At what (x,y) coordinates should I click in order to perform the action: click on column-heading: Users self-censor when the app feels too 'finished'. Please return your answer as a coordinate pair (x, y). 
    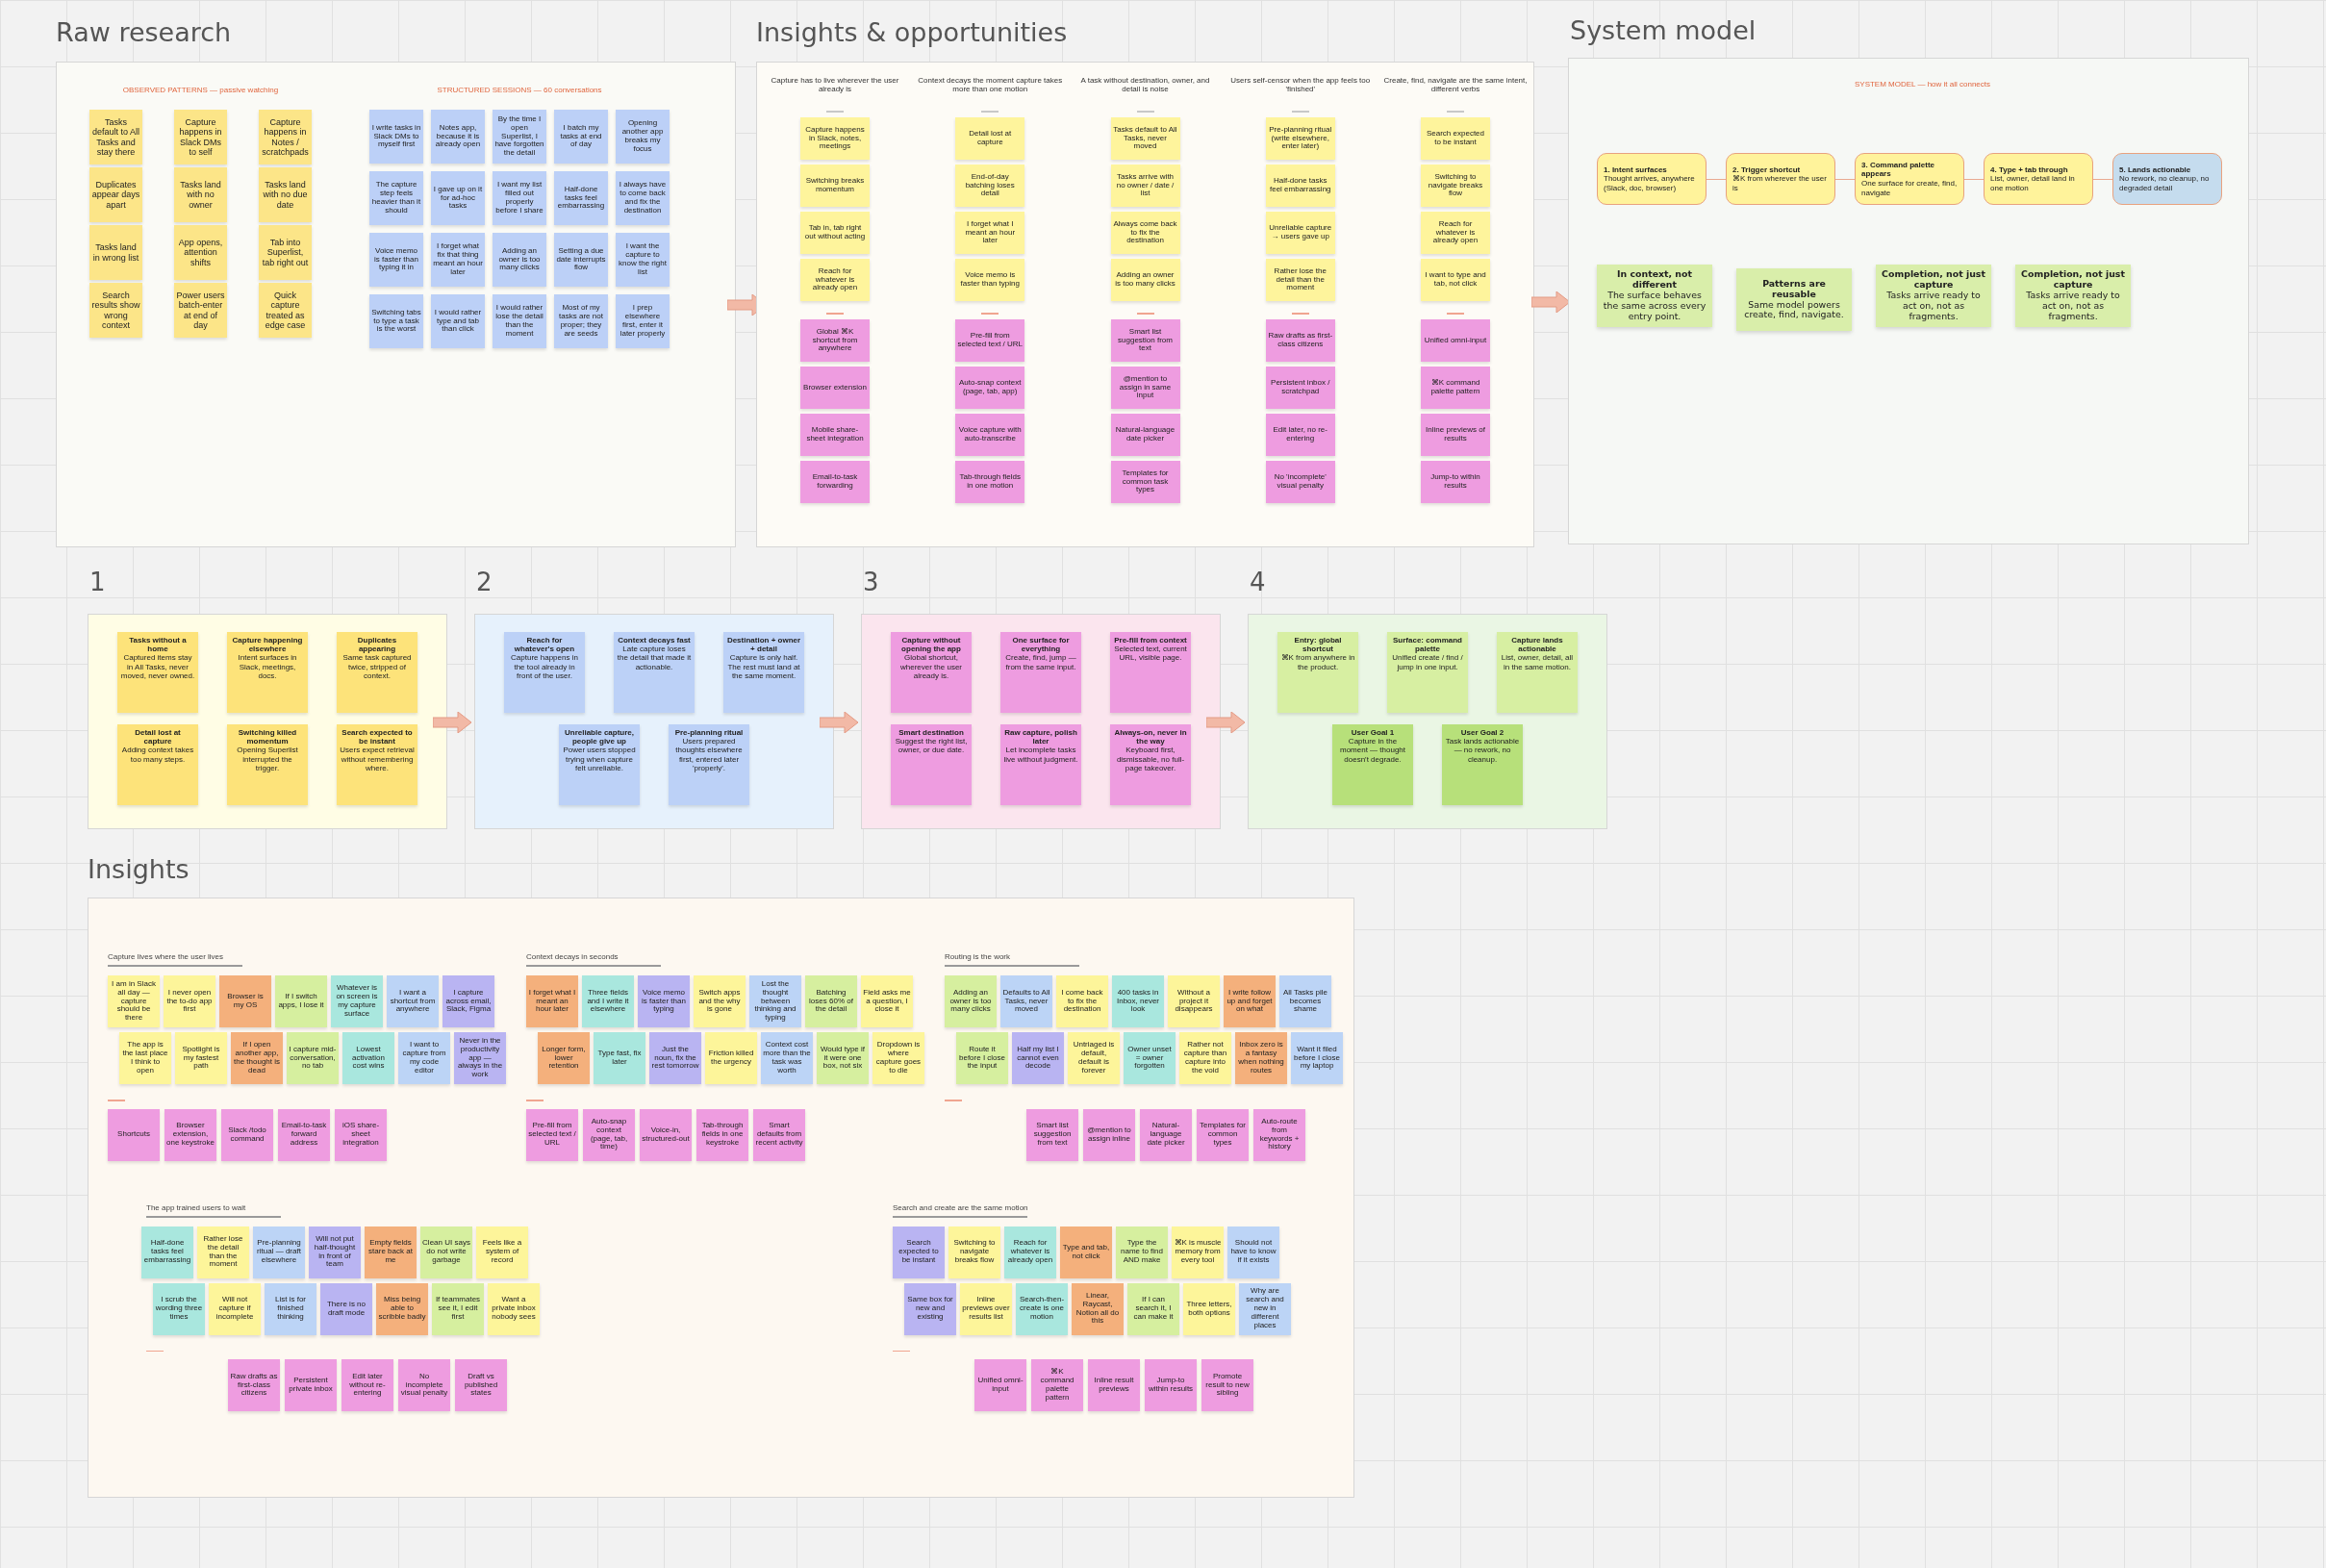
    Looking at the image, I should click on (1300, 85).